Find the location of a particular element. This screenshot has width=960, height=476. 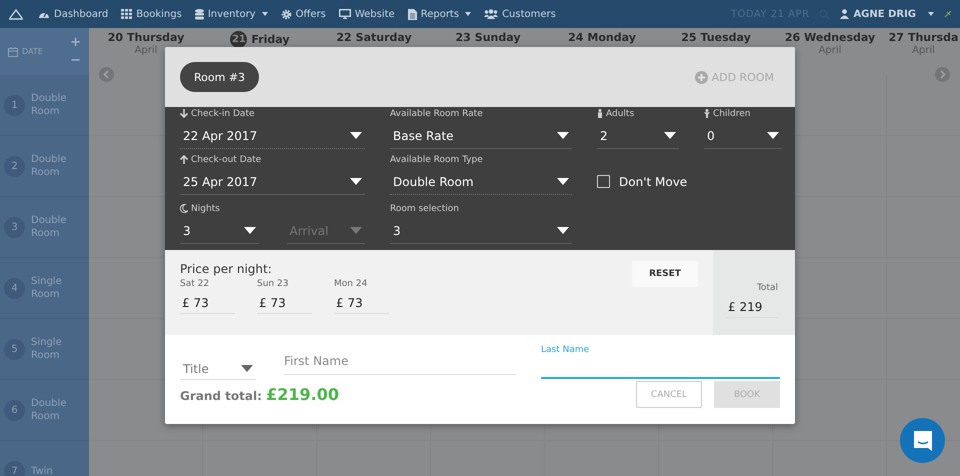

plus-circle-icon is located at coordinates (701, 77).